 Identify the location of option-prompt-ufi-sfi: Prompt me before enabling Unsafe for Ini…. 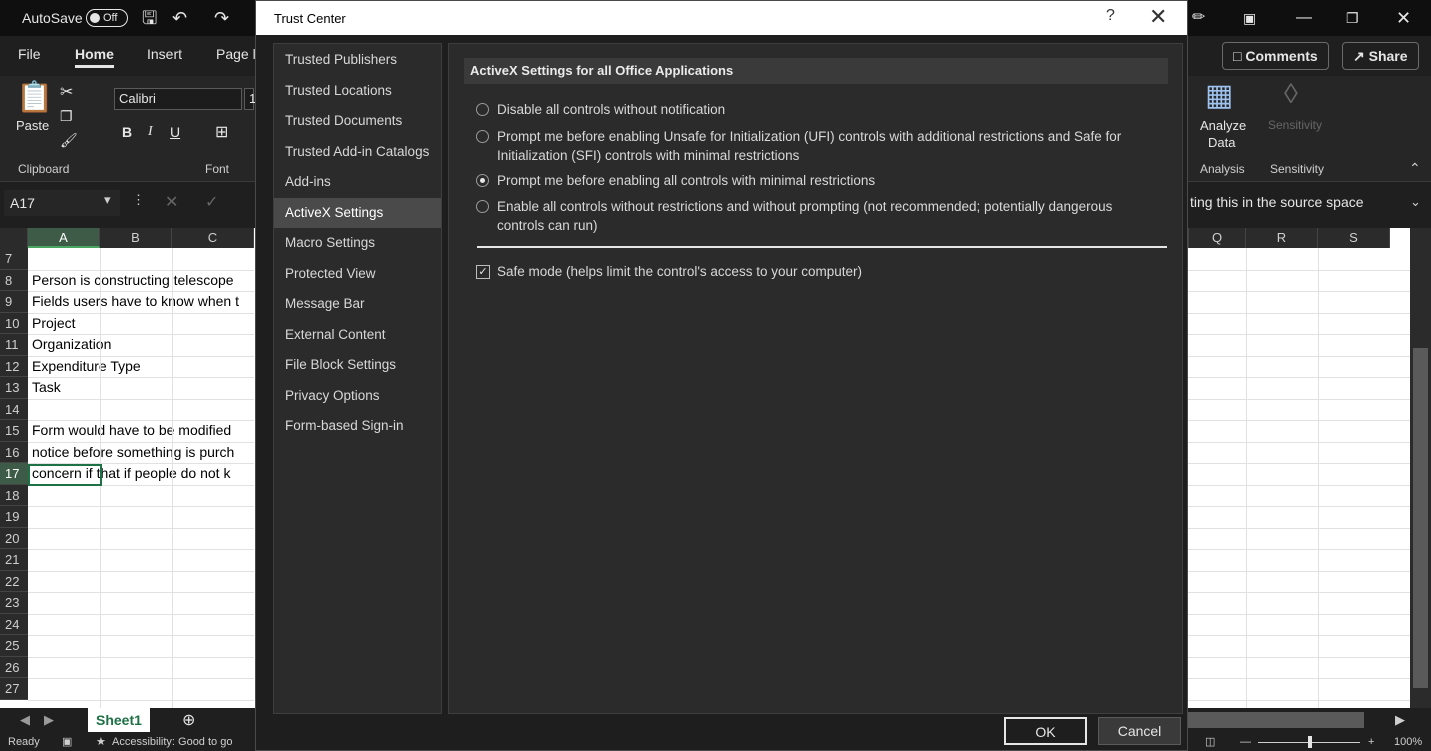
(816, 146).